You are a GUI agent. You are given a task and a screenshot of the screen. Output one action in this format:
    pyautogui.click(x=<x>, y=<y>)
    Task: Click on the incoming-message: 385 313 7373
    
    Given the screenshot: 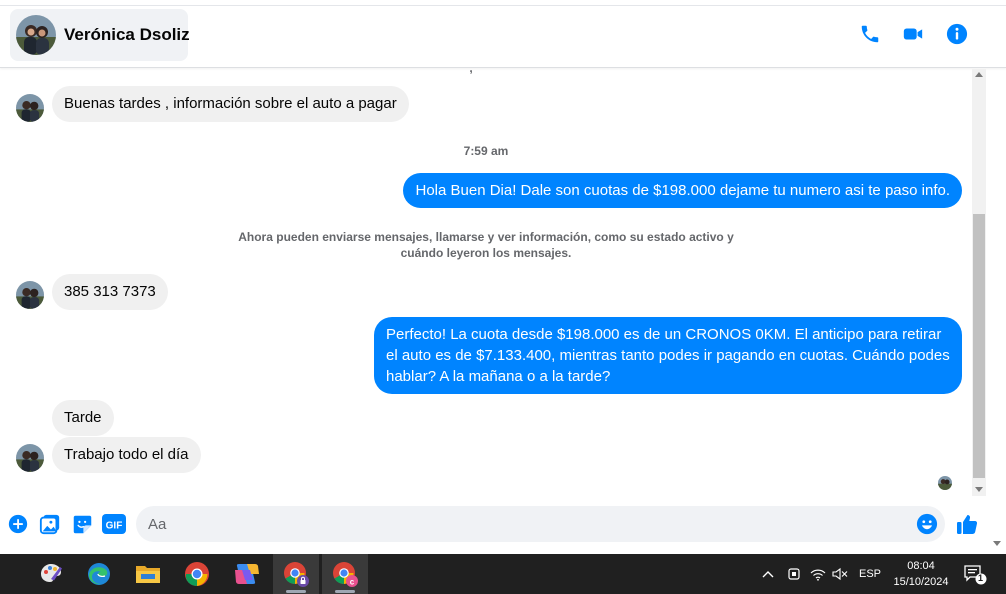 What is the action you would take?
    pyautogui.click(x=110, y=292)
    